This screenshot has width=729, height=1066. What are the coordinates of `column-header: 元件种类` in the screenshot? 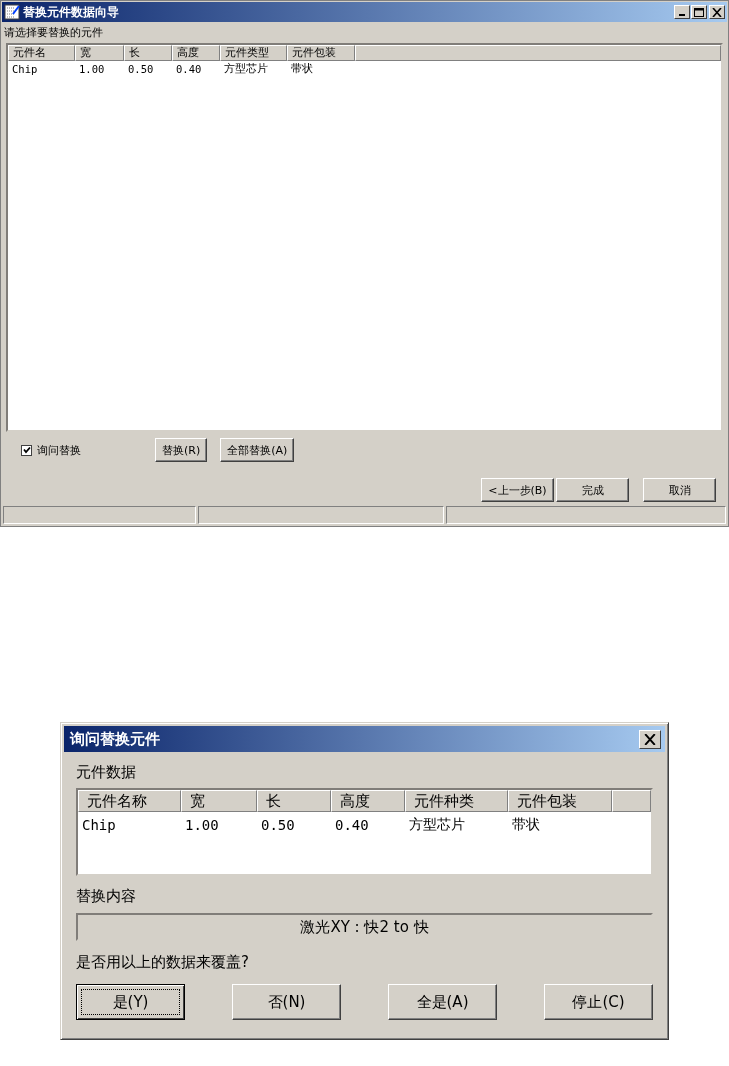 It's located at (456, 801).